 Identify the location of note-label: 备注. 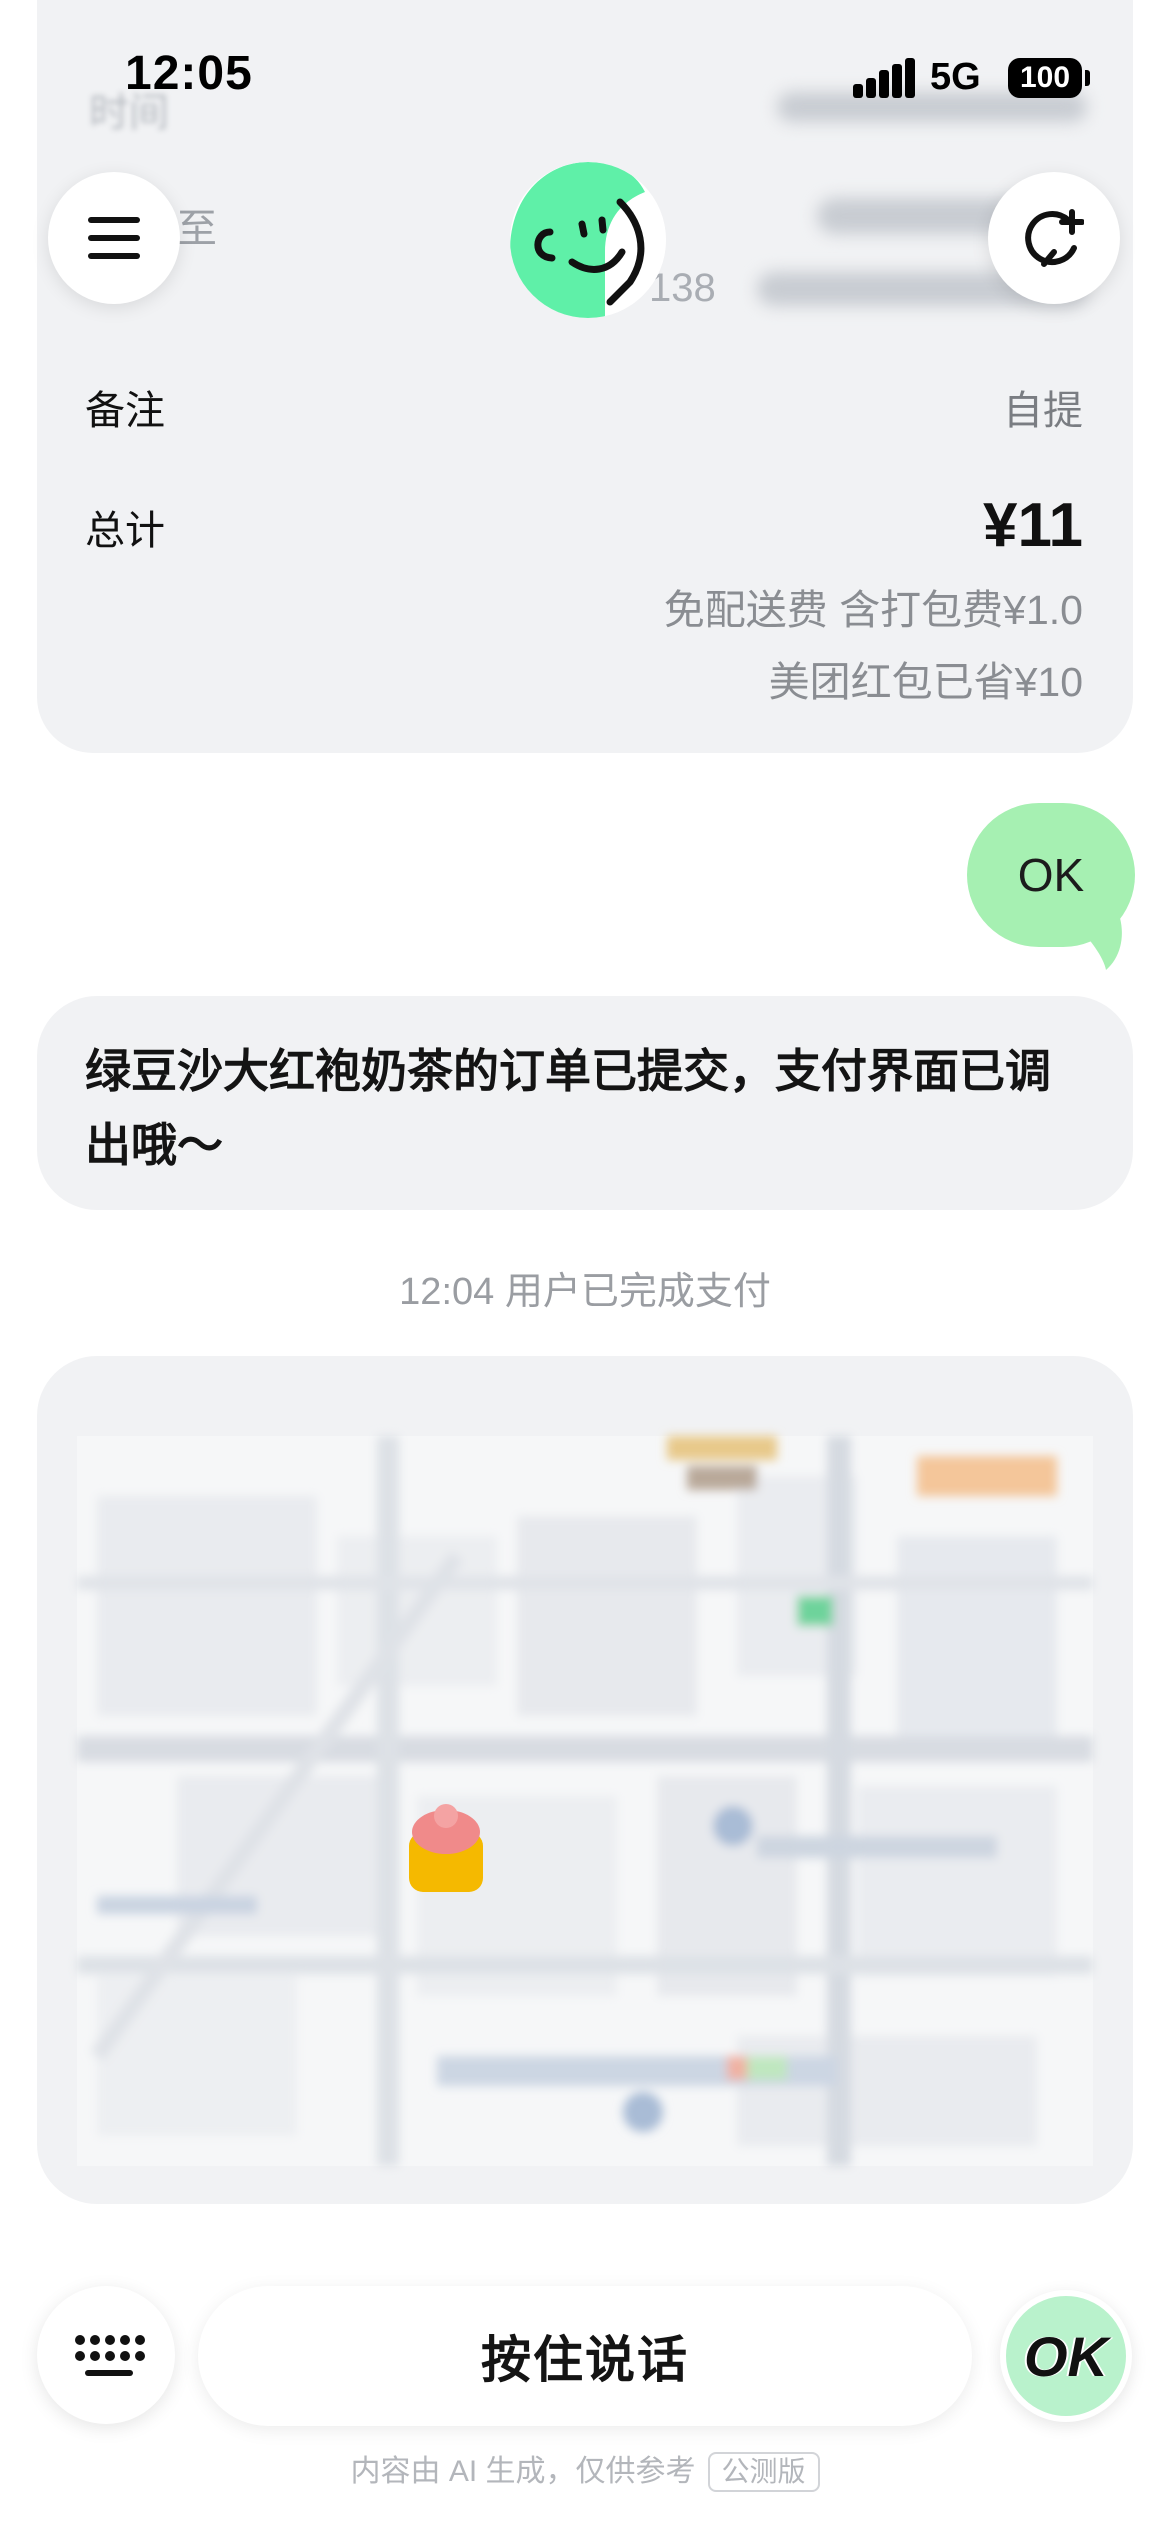
(125, 411).